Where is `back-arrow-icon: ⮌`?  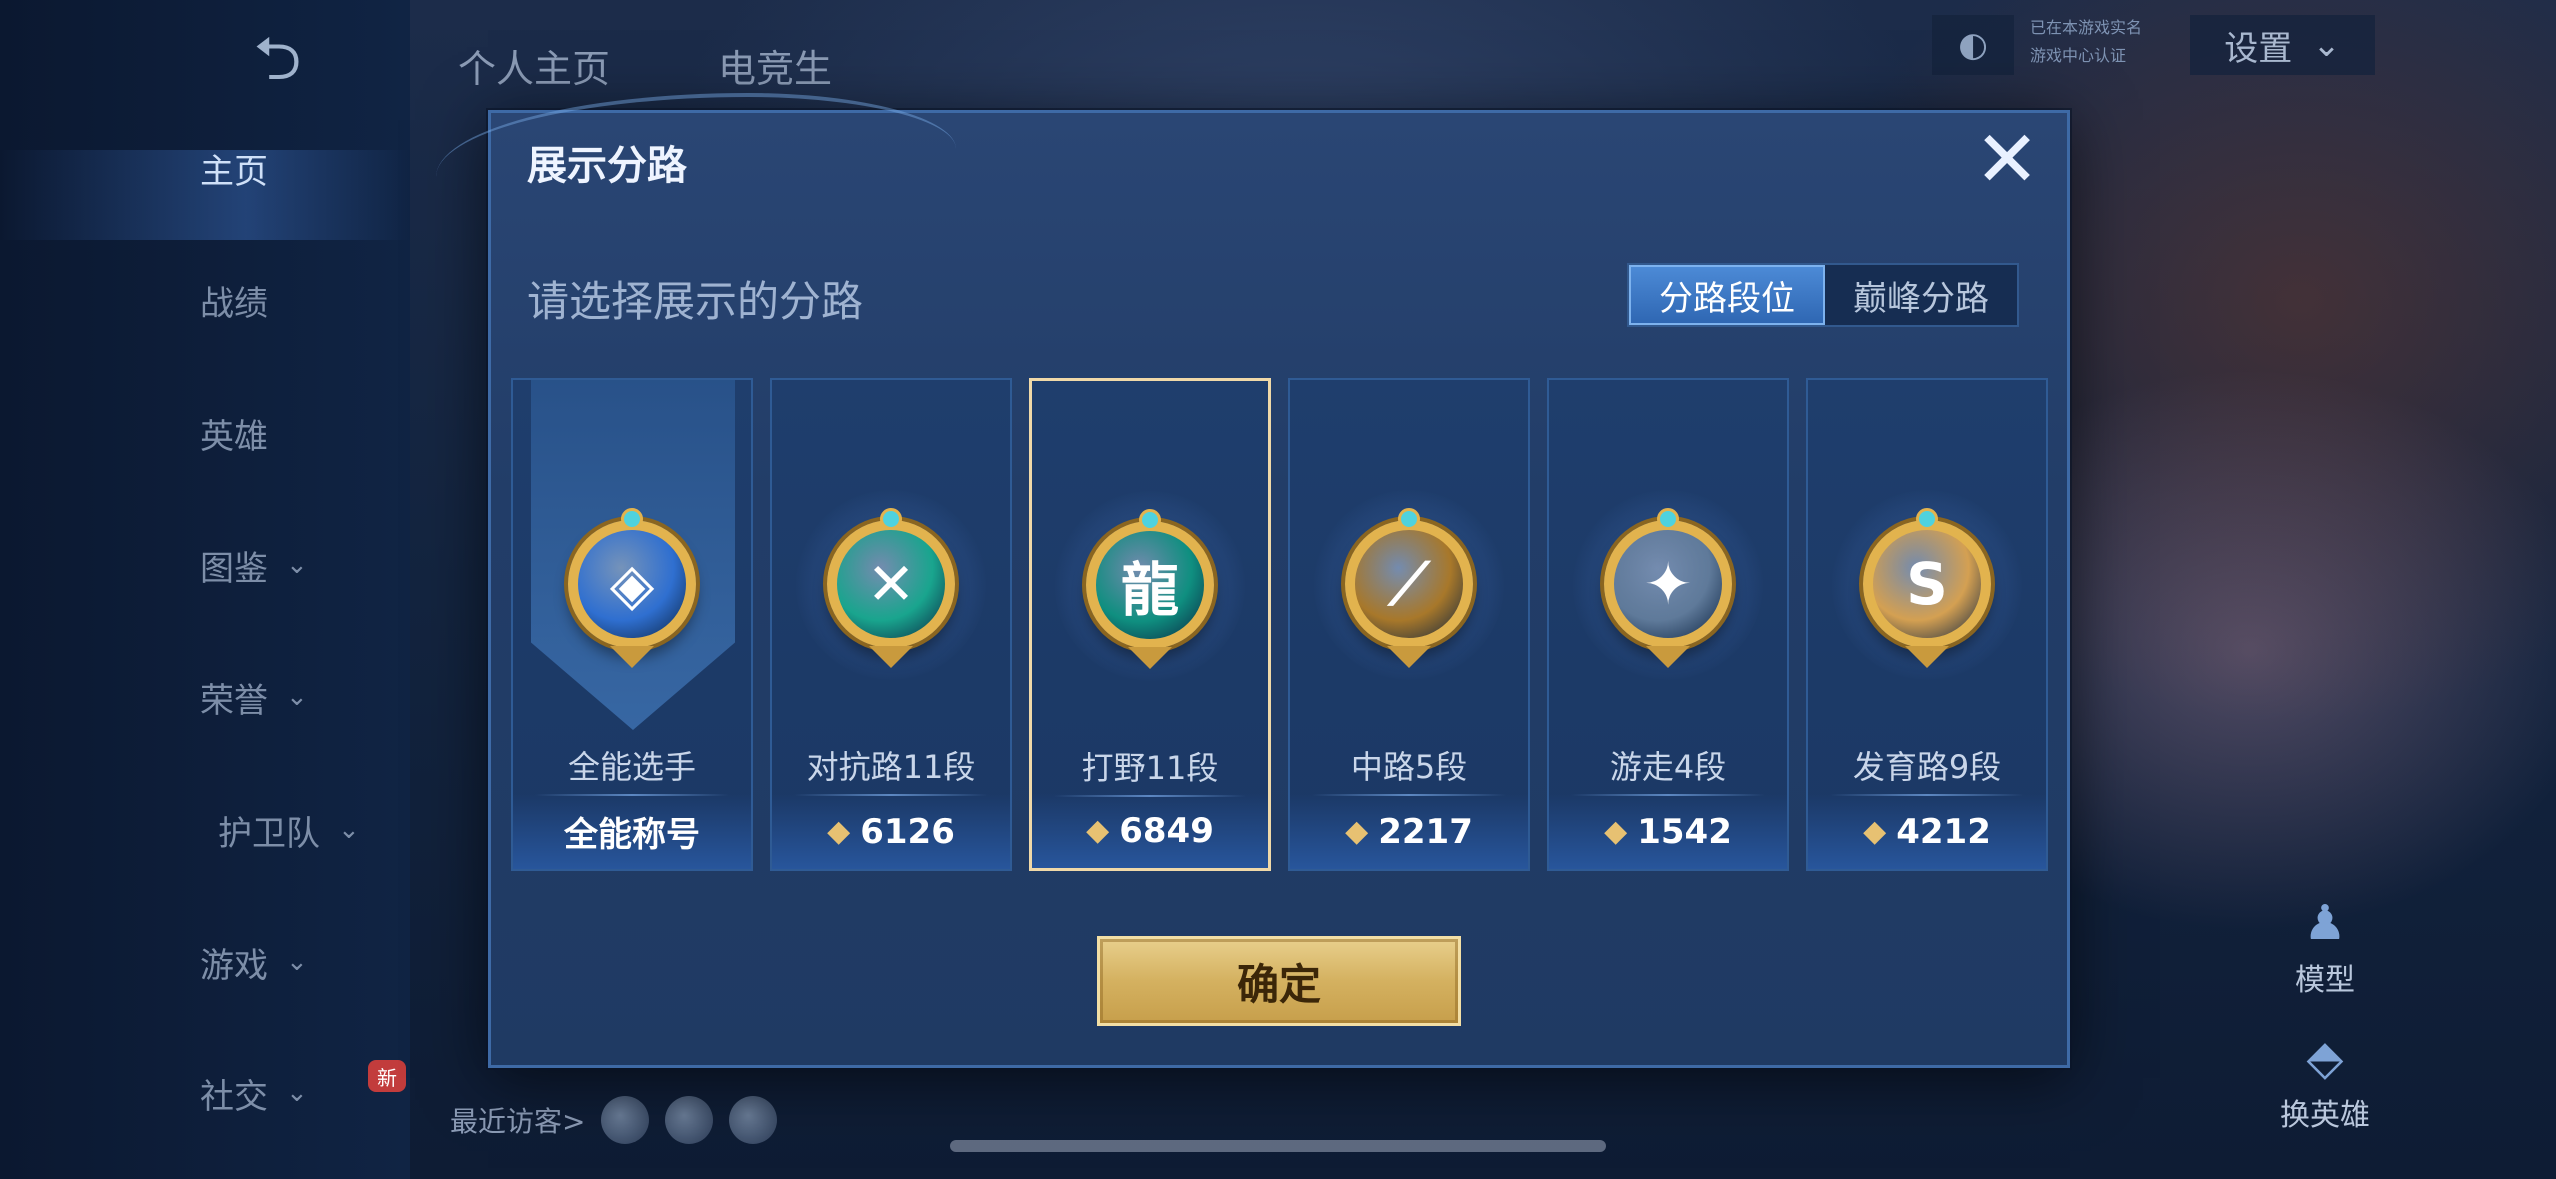
back-arrow-icon: ⮌ is located at coordinates (277, 59).